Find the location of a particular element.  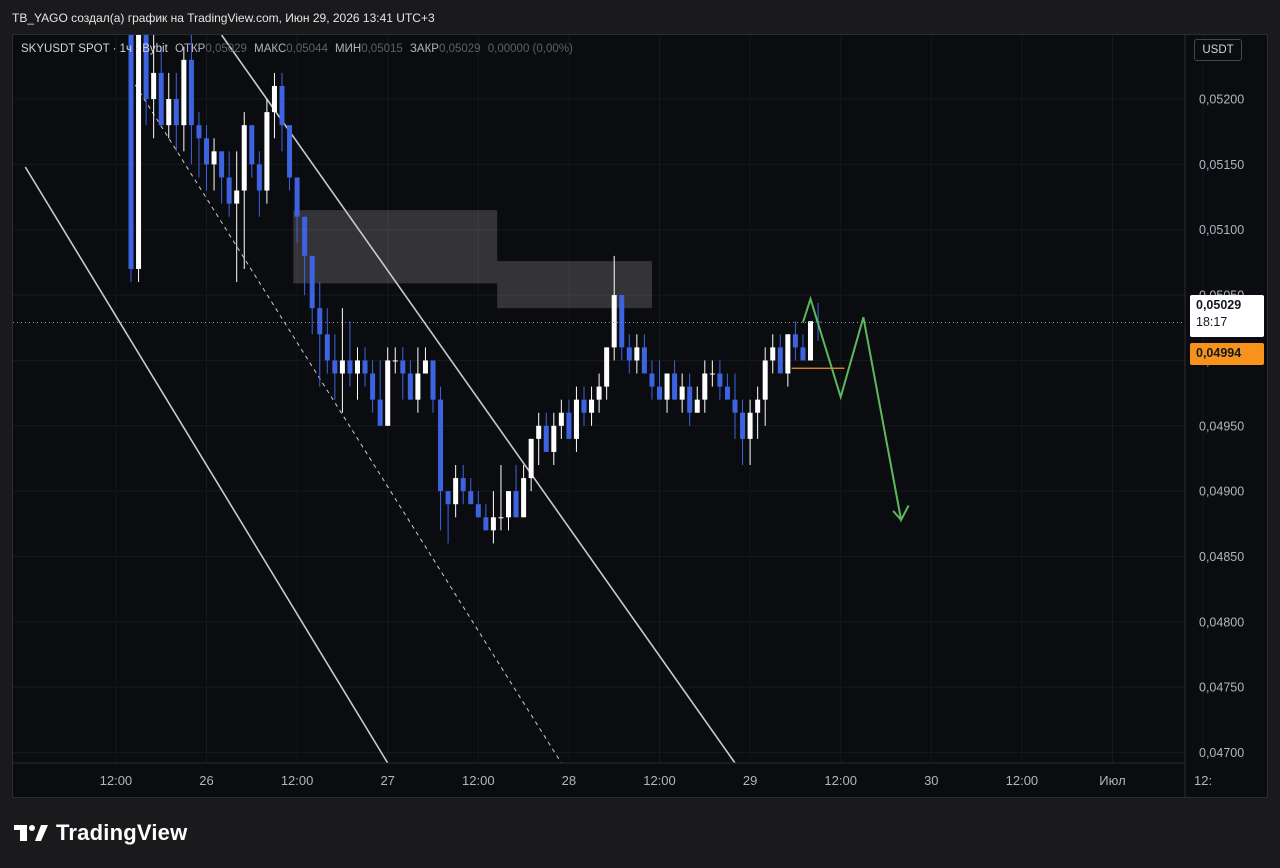

time-tick-label: 12: is located at coordinates (1203, 780).